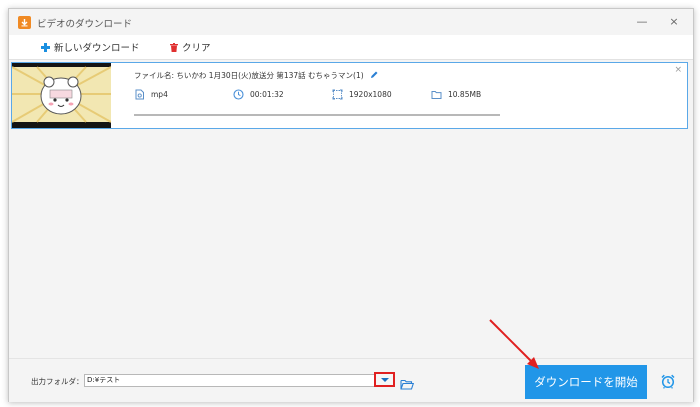  I want to click on remove-item-button: ×, so click(678, 70).